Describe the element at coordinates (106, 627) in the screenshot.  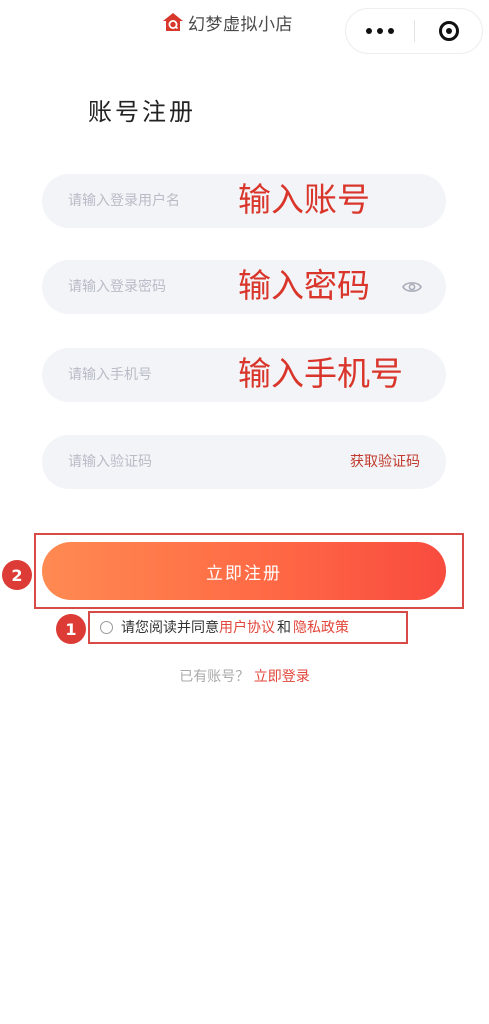
I see `agreement-checkbox` at that location.